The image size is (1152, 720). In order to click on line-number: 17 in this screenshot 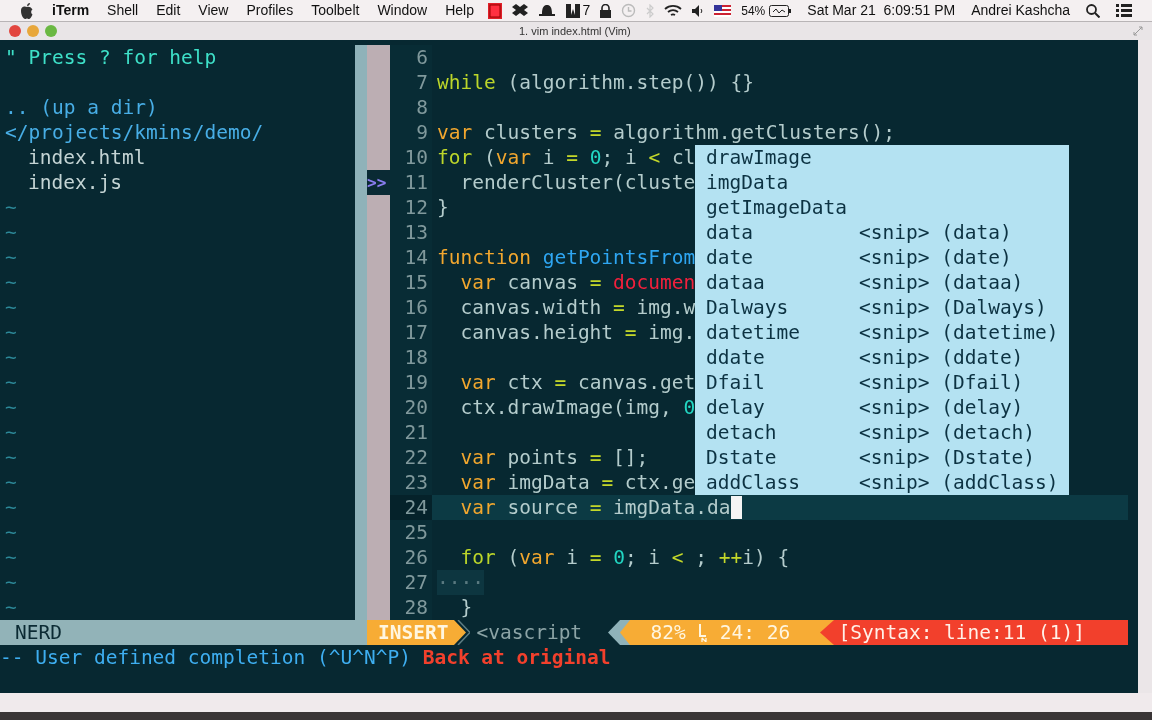, I will do `click(411, 332)`.